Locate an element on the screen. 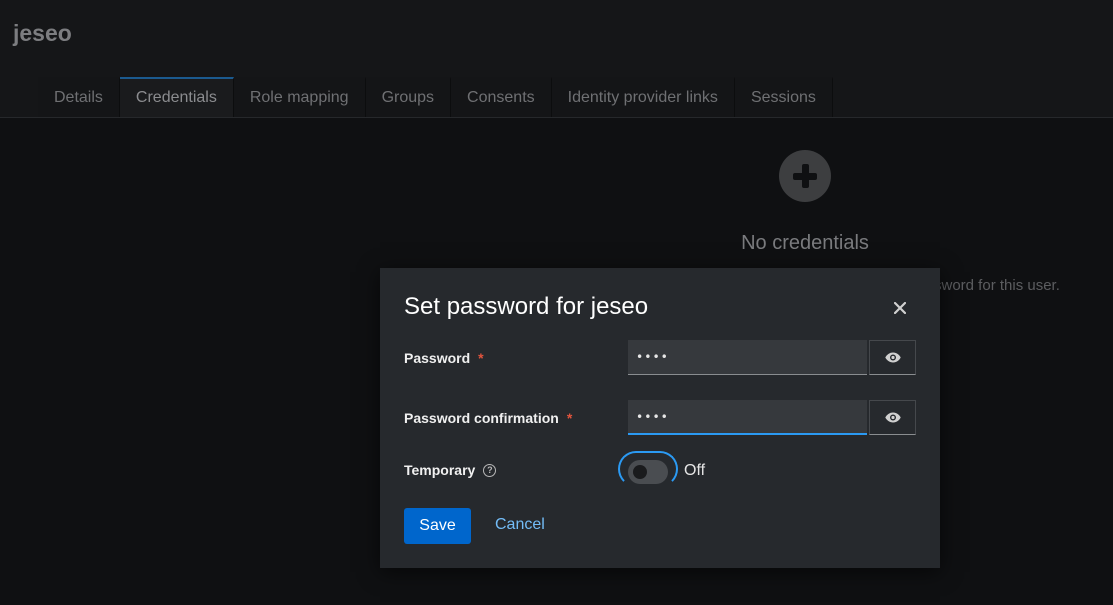 Image resolution: width=1113 pixels, height=605 pixels. password-confirmation-label-text: Password confirmation is located at coordinates (481, 418).